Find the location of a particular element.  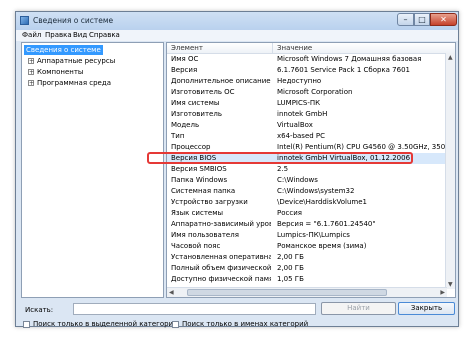

table-row: Полный объем физической пам... 2,00 ГБ is located at coordinates (311, 268).